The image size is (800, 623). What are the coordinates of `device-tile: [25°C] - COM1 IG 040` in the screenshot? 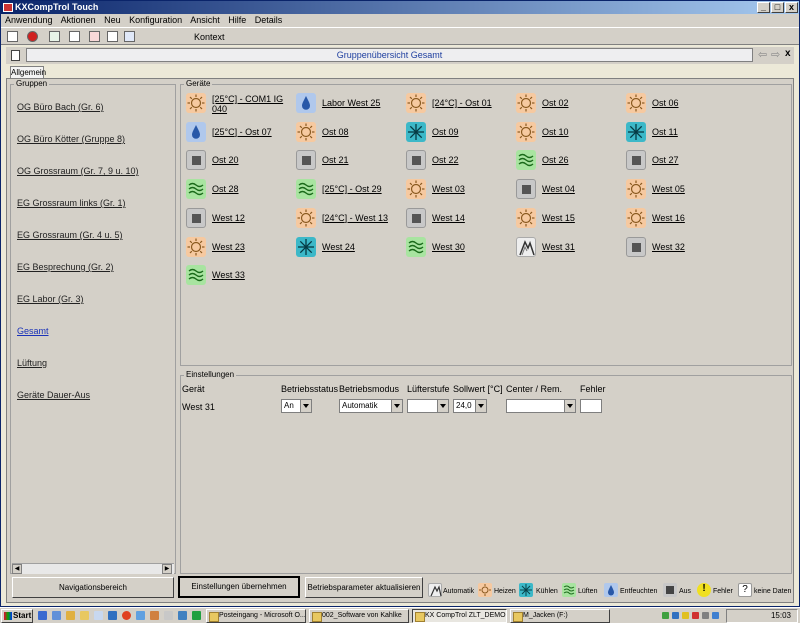 It's located at (239, 106).